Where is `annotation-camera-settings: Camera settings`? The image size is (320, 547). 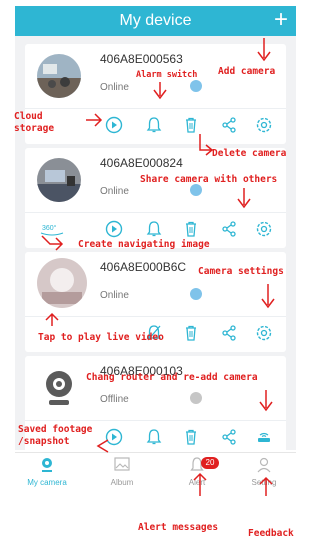 annotation-camera-settings: Camera settings is located at coordinates (241, 271).